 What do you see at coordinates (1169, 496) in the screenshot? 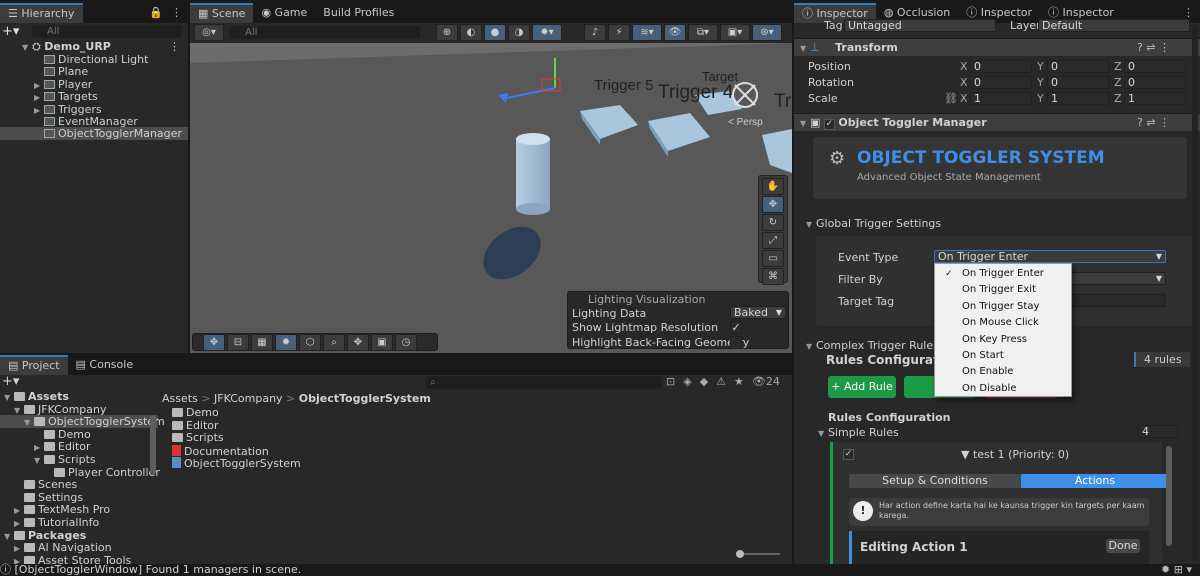
I see `inspector-scrollbar` at bounding box center [1169, 496].